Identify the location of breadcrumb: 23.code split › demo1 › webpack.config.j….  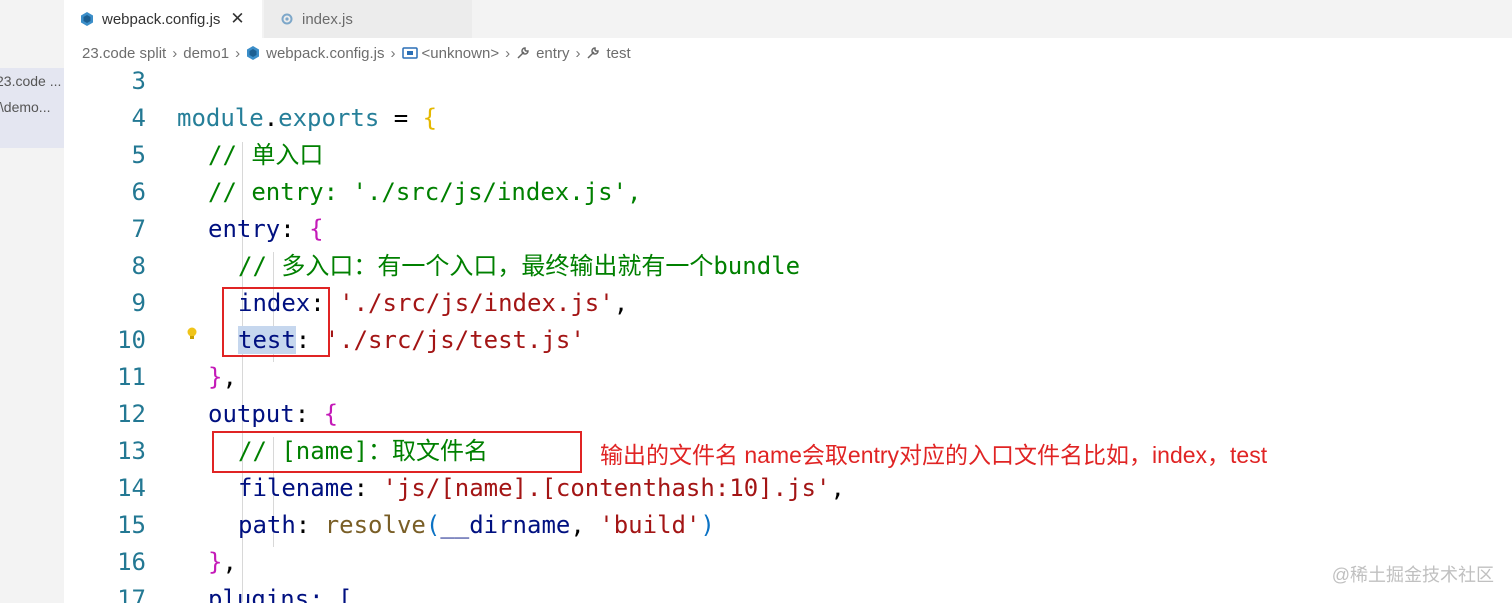
(788, 53).